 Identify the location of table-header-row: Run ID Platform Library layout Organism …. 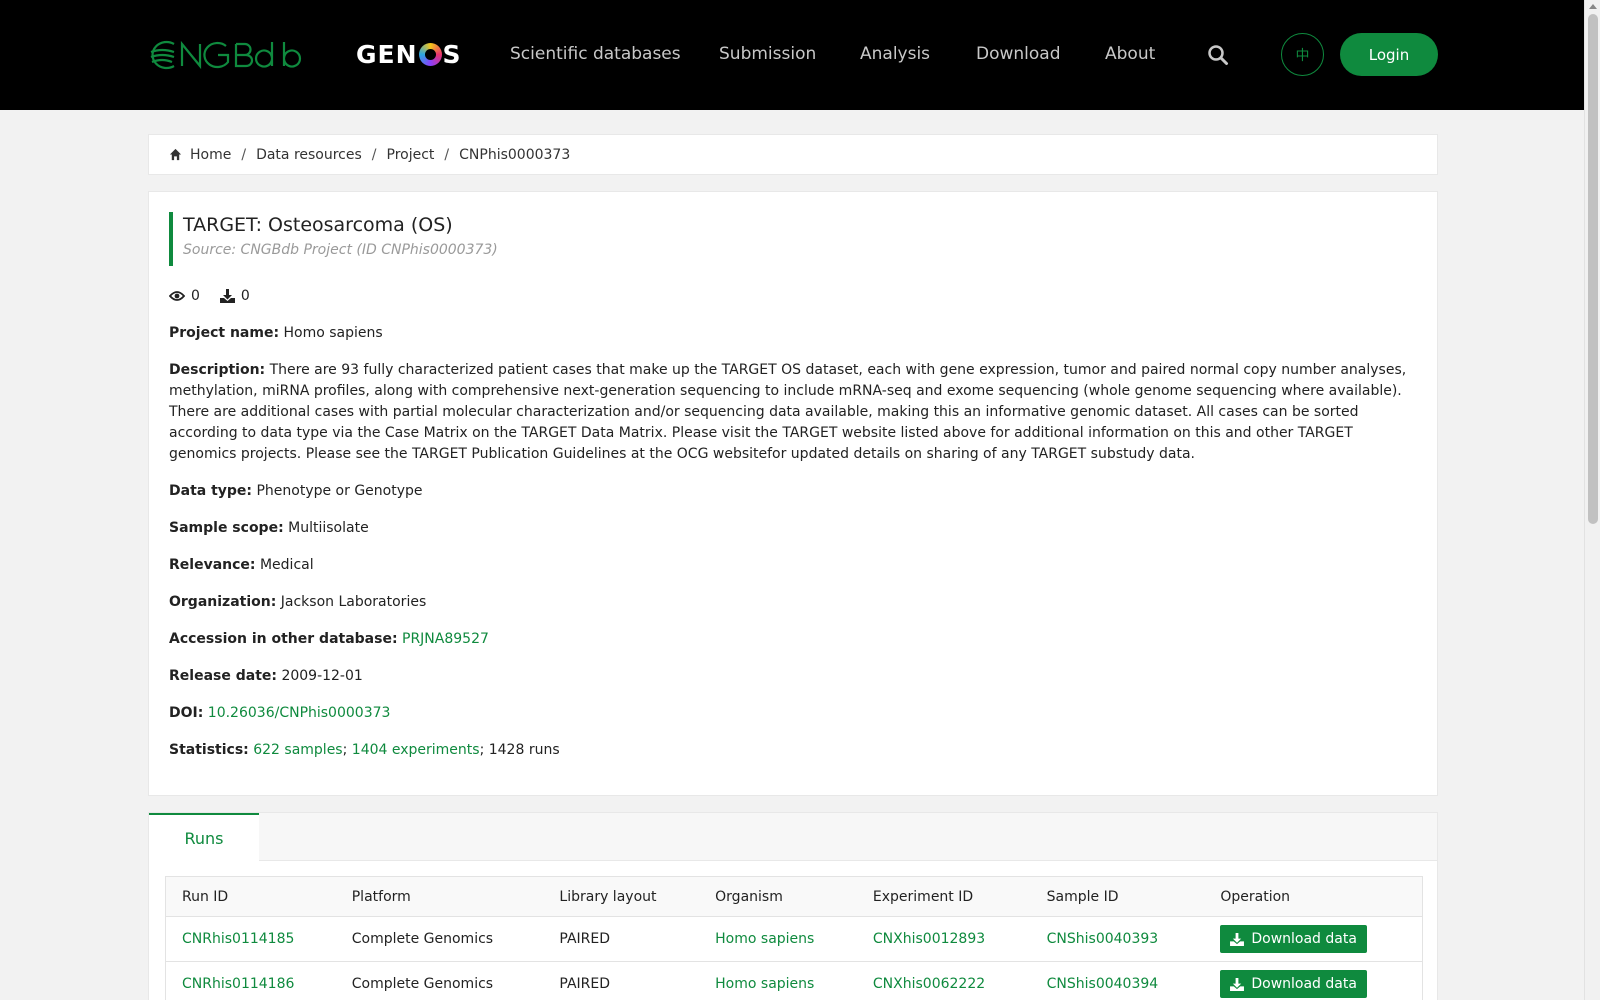
(794, 897).